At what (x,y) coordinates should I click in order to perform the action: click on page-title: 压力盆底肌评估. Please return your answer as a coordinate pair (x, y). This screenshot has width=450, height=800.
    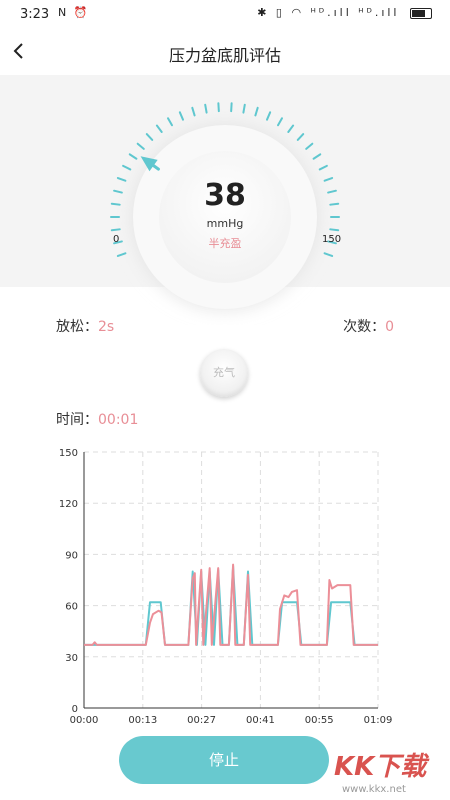
    Looking at the image, I should click on (224, 55).